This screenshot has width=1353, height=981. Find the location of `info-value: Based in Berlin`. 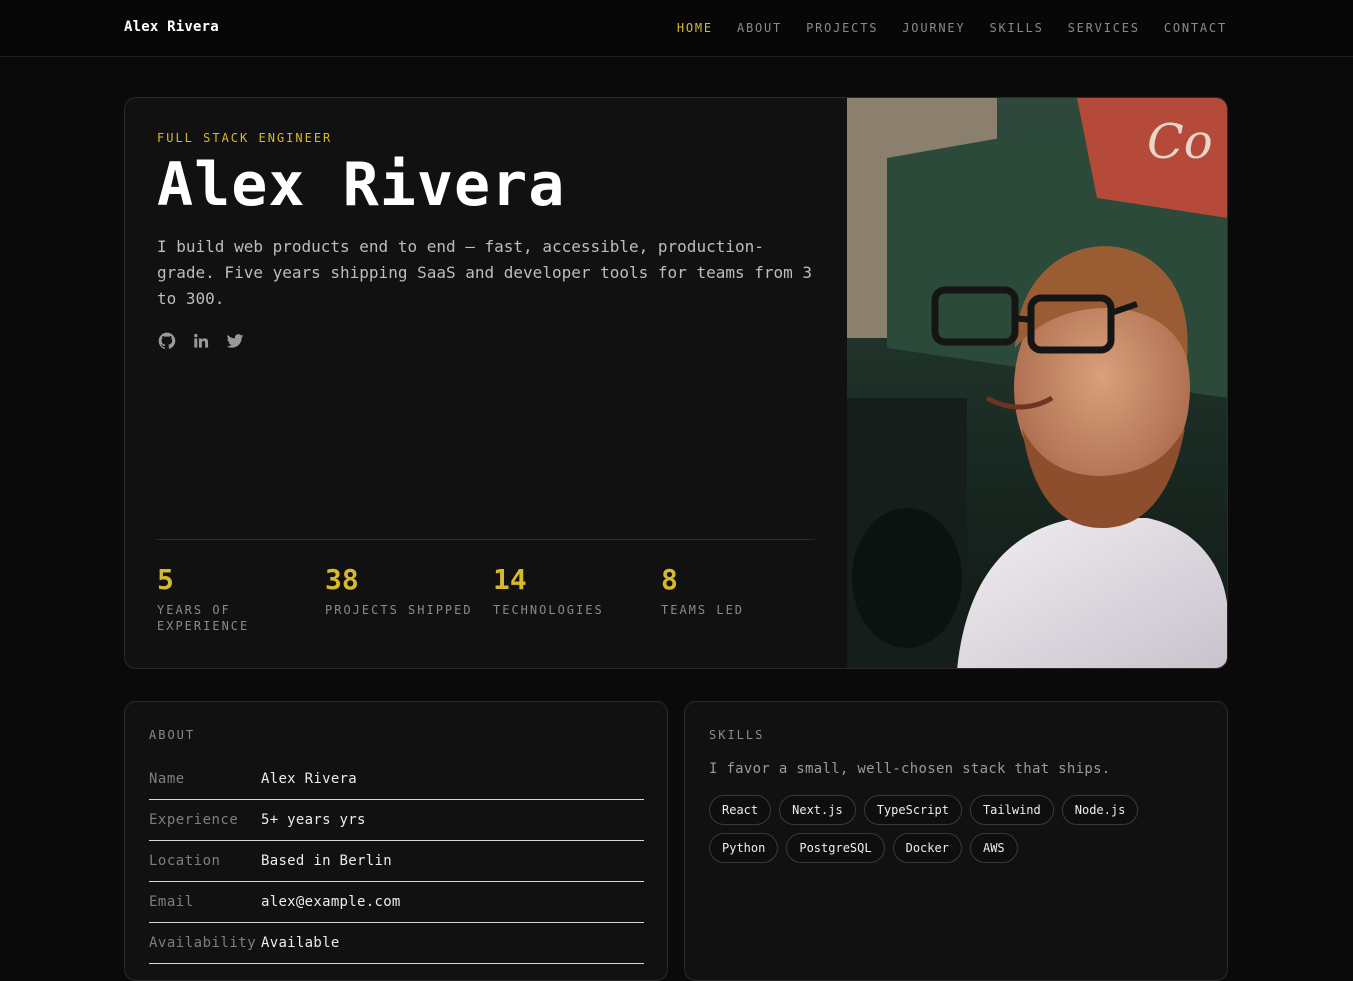

info-value: Based in Berlin is located at coordinates (326, 861).